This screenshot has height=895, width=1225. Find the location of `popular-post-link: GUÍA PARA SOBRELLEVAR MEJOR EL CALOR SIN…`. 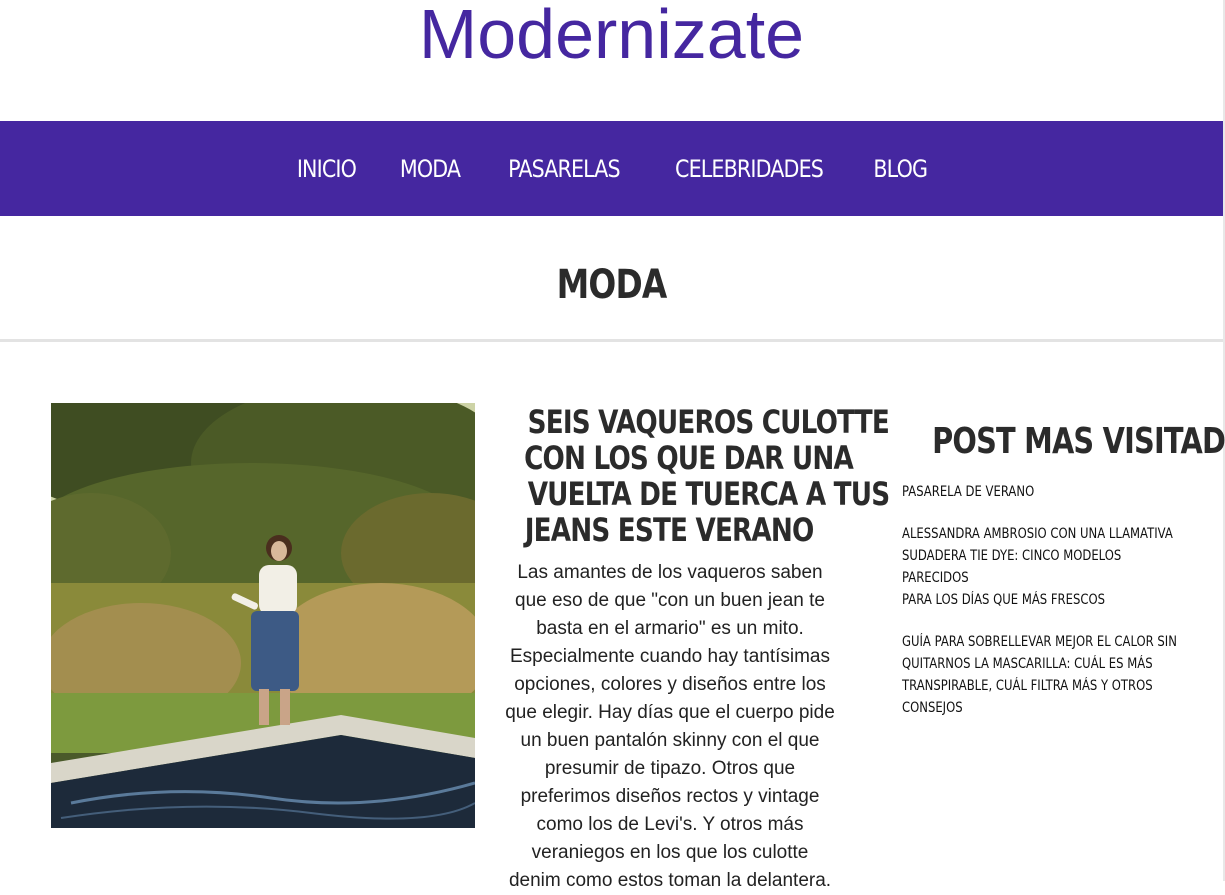

popular-post-link: GUÍA PARA SOBRELLEVAR MEJOR EL CALOR SIN… is located at coordinates (1047, 675).